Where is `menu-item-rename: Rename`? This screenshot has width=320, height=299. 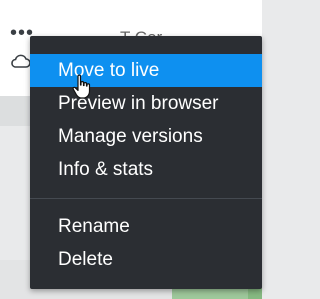 menu-item-rename: Rename is located at coordinates (146, 226).